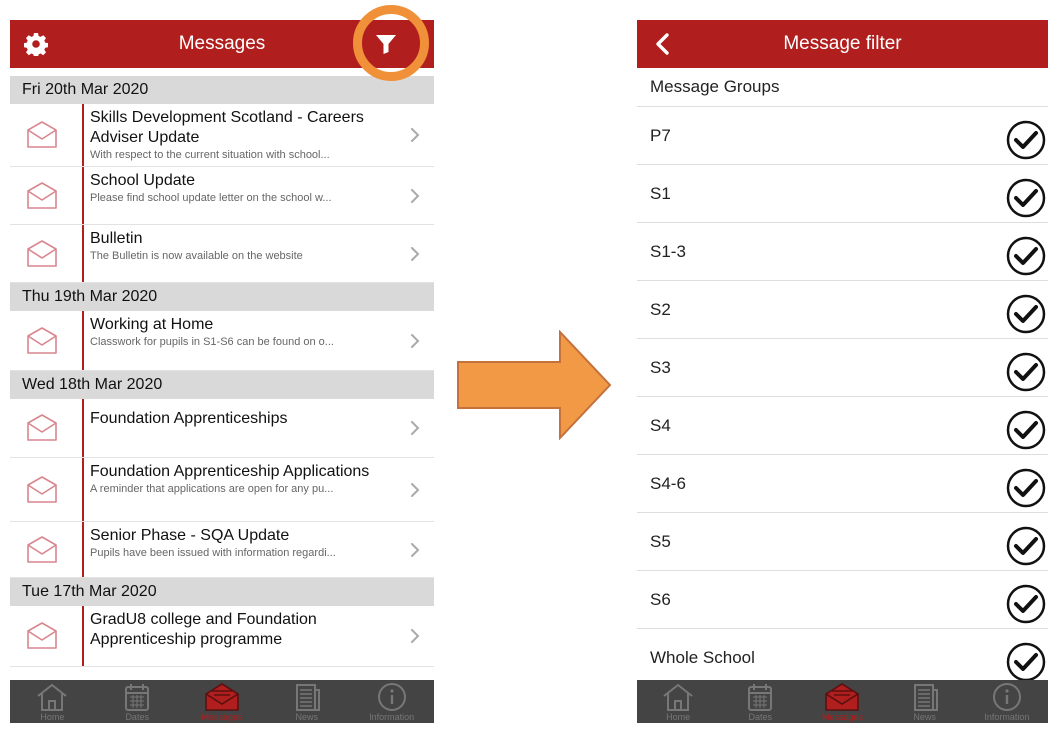 The width and height of the screenshot is (1048, 751). Describe the element at coordinates (702, 657) in the screenshot. I see `group-label: Whole School` at that location.